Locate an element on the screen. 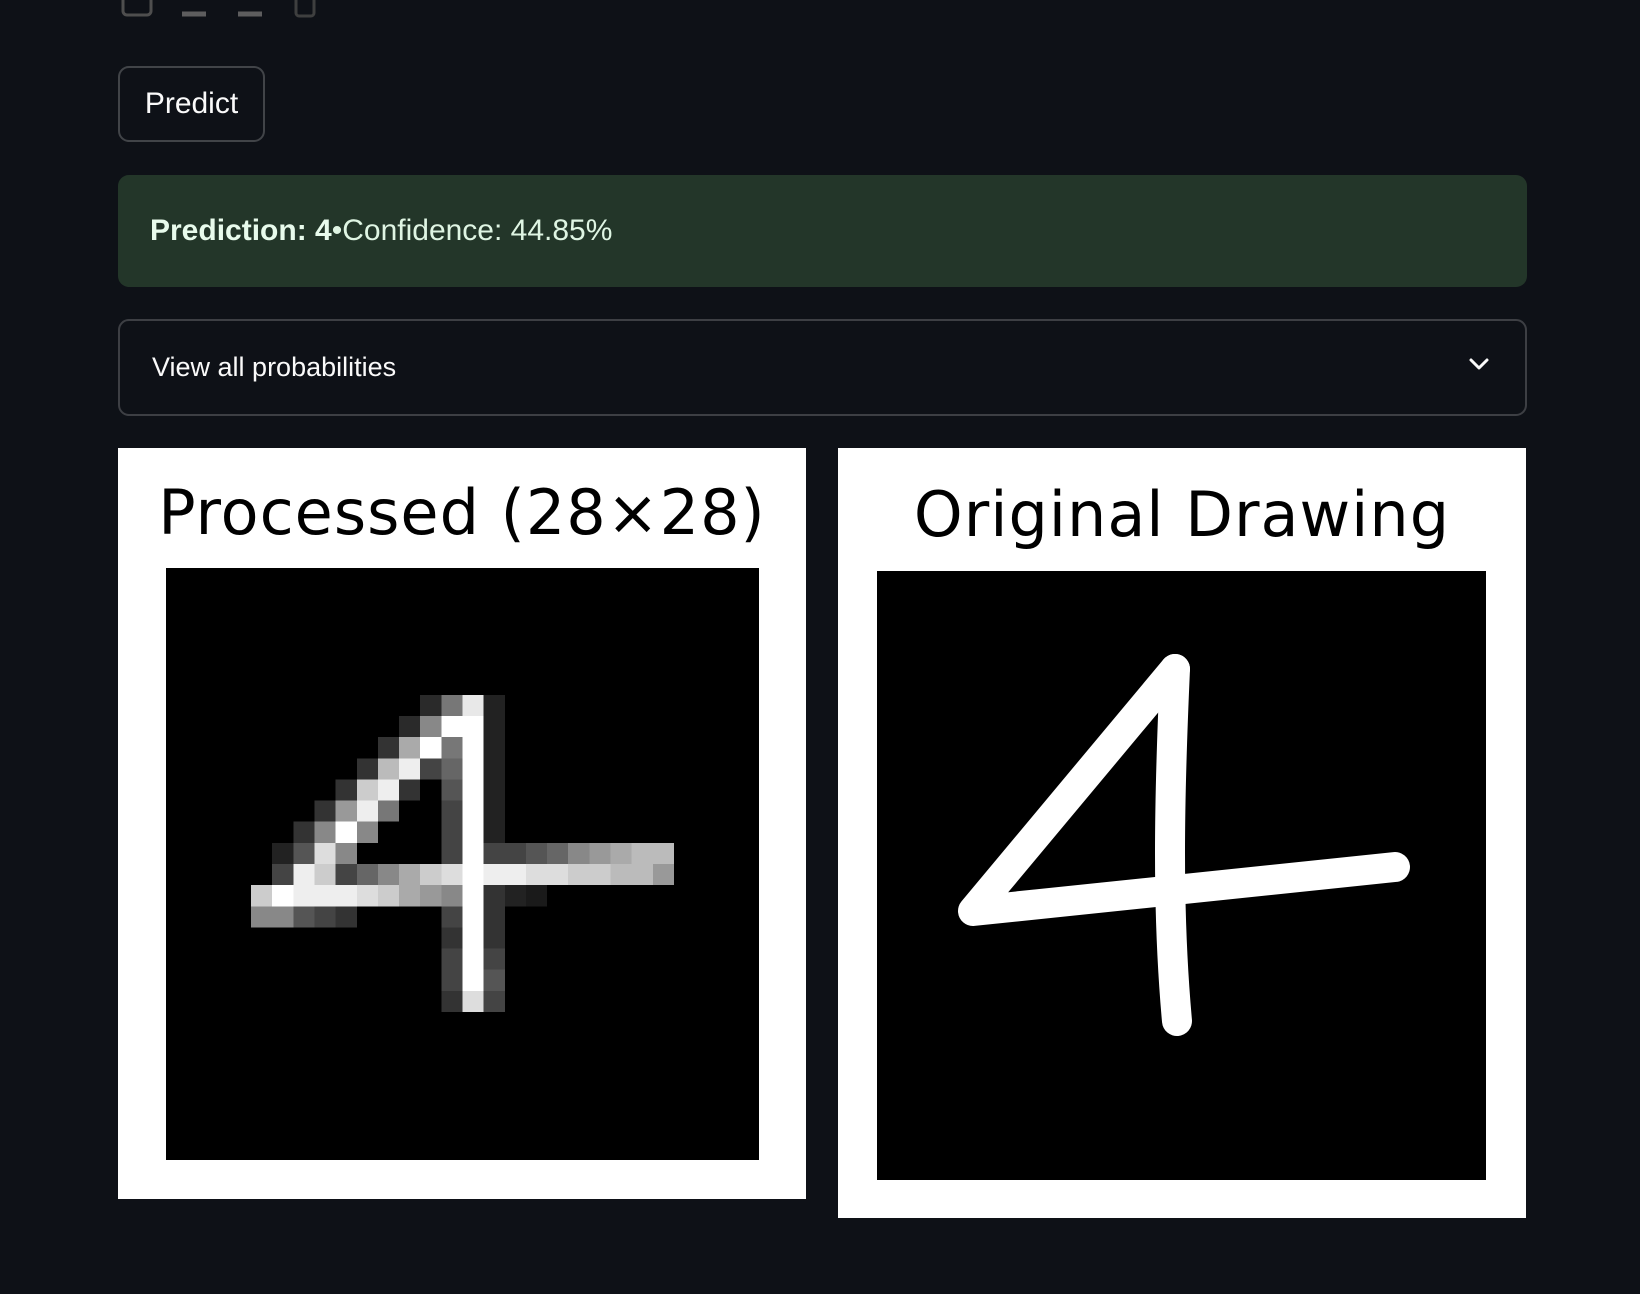 This screenshot has width=1640, height=1294. undo-icon is located at coordinates (193, 9).